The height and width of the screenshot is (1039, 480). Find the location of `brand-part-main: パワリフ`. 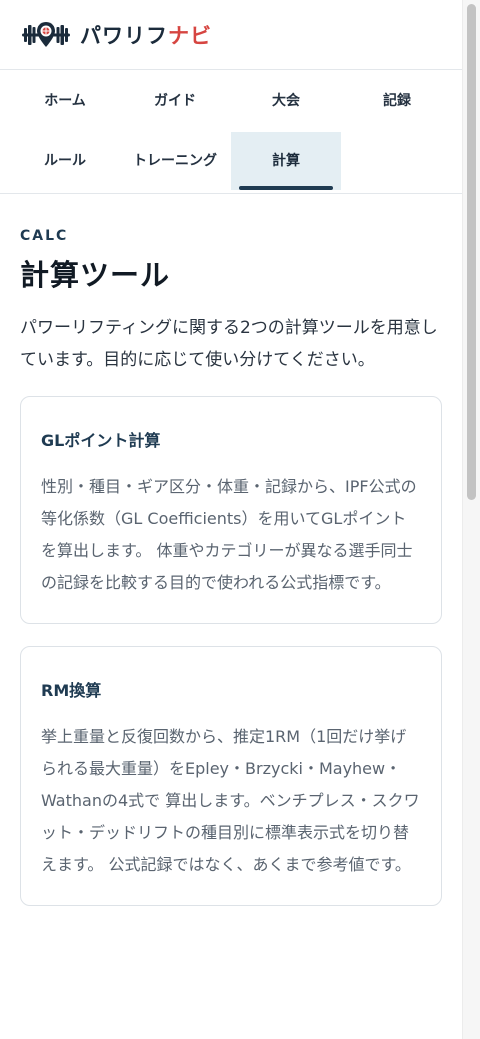

brand-part-main: パワリフ is located at coordinates (124, 35).